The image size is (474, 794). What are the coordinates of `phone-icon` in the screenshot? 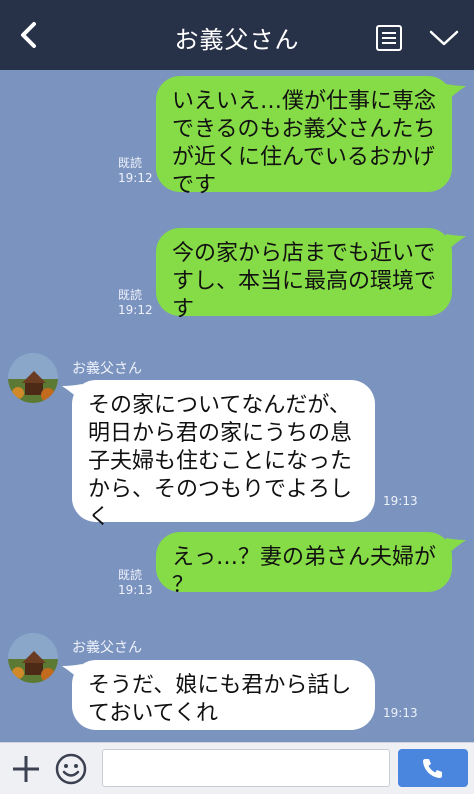 It's located at (432, 768).